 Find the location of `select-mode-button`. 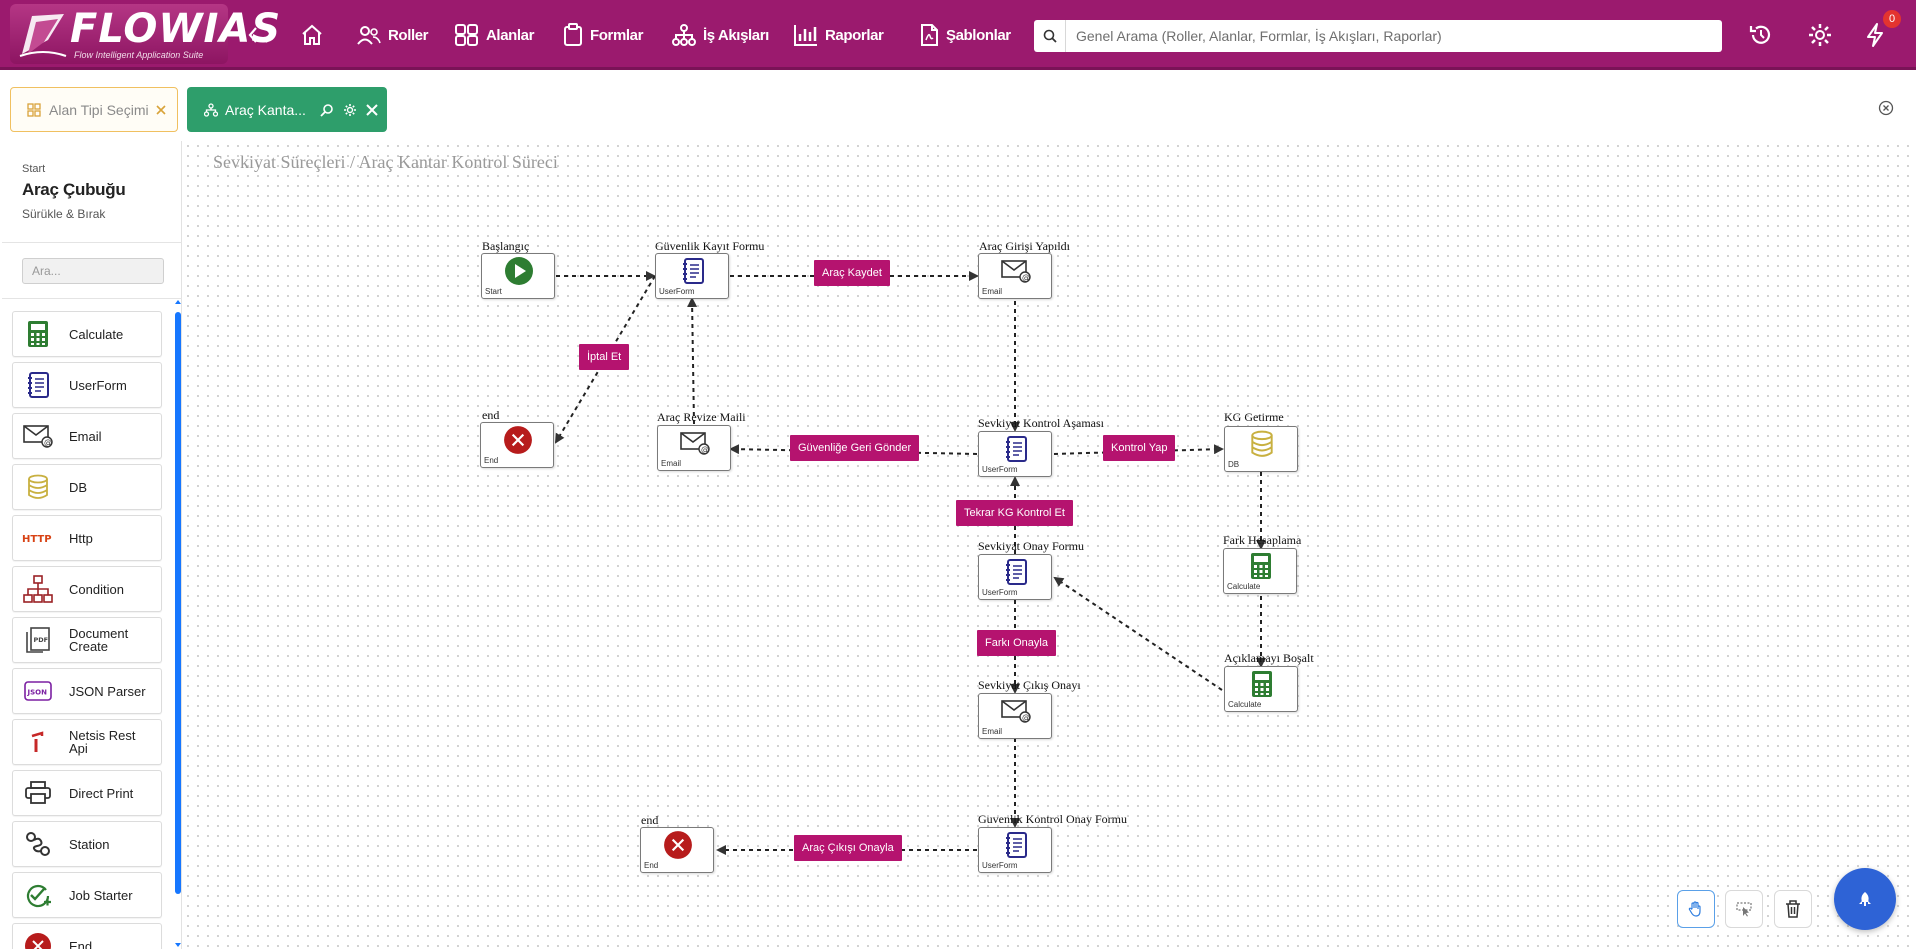

select-mode-button is located at coordinates (1744, 909).